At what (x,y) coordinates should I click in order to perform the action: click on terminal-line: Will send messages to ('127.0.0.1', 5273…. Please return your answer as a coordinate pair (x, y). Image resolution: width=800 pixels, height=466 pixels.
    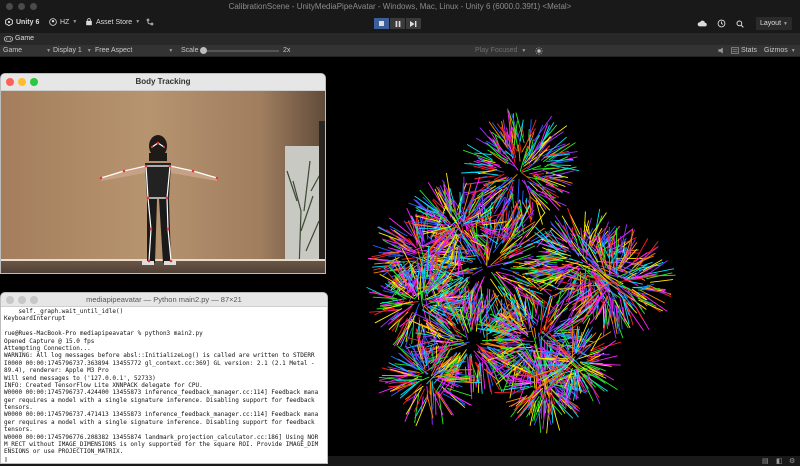
    Looking at the image, I should click on (80, 378).